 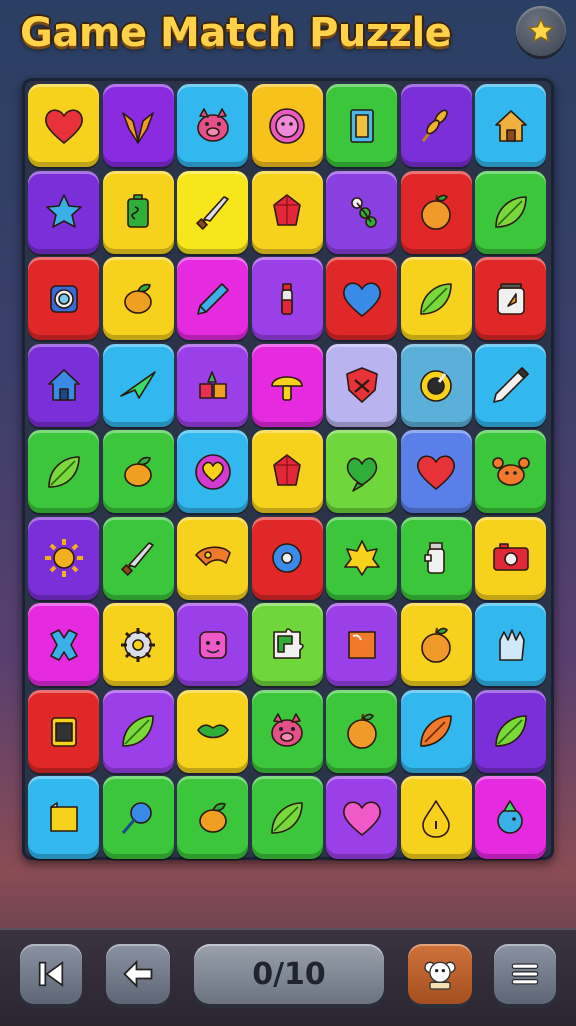 I want to click on shield-icon, so click(x=361, y=385).